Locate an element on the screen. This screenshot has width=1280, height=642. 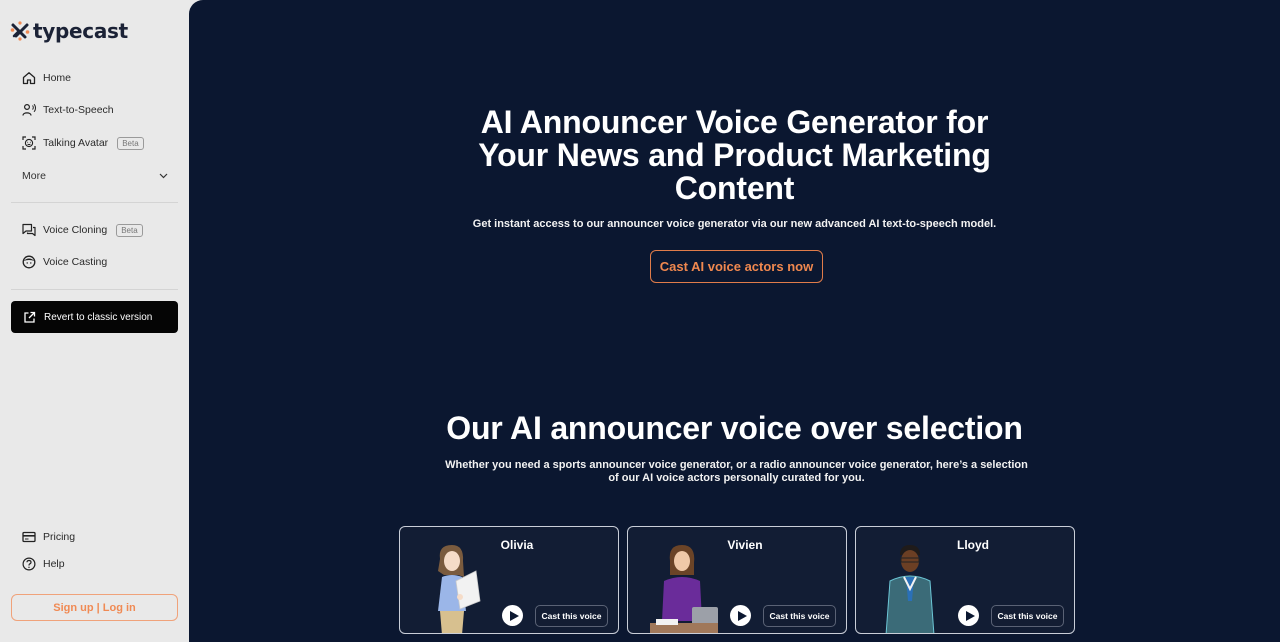
face-scan-icon is located at coordinates (29, 143).